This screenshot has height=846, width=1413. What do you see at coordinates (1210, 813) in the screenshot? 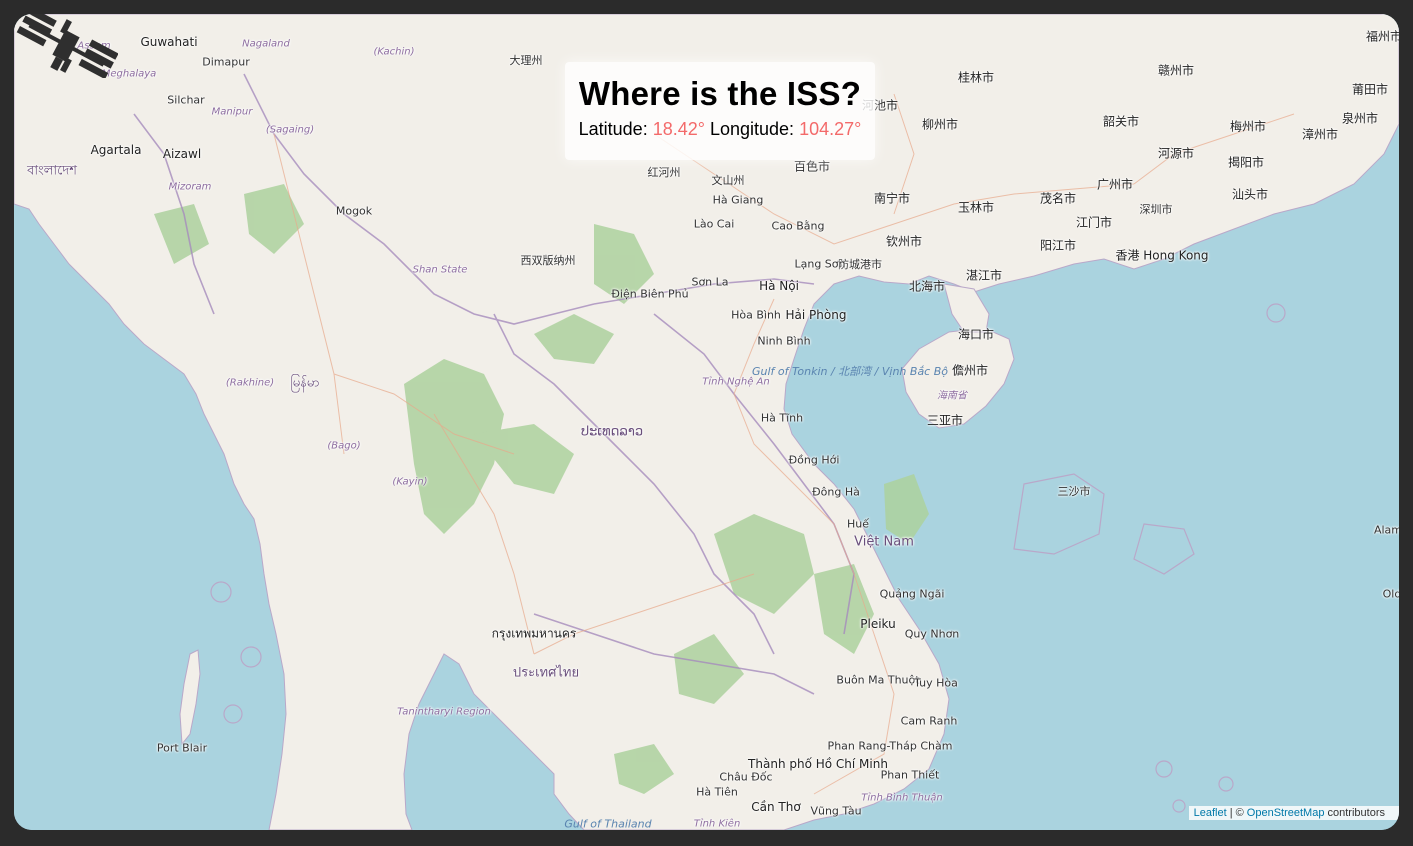
I see `leaflet-link: Leaflet` at bounding box center [1210, 813].